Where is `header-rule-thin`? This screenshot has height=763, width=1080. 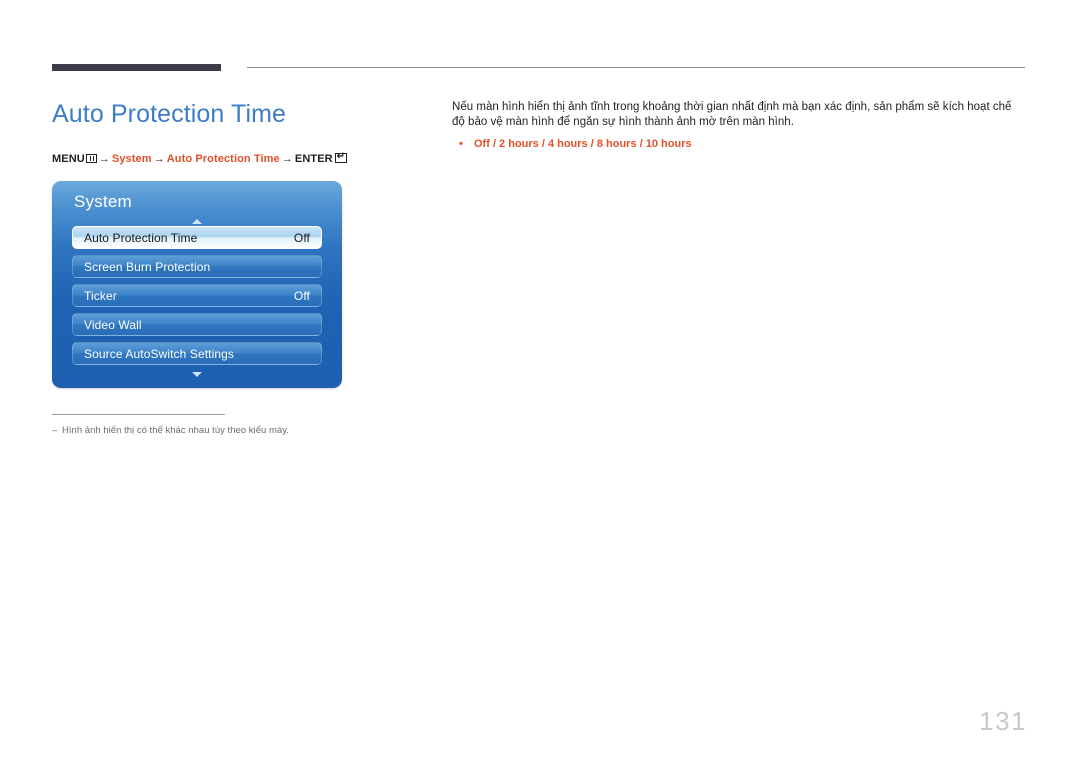 header-rule-thin is located at coordinates (636, 67).